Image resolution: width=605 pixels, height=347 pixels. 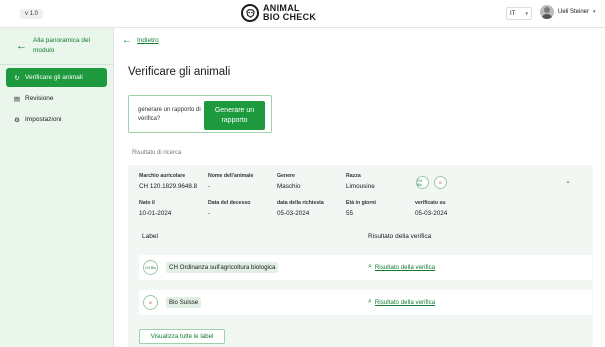 I want to click on field-age-days: Età in giorni 55, so click(x=361, y=208).